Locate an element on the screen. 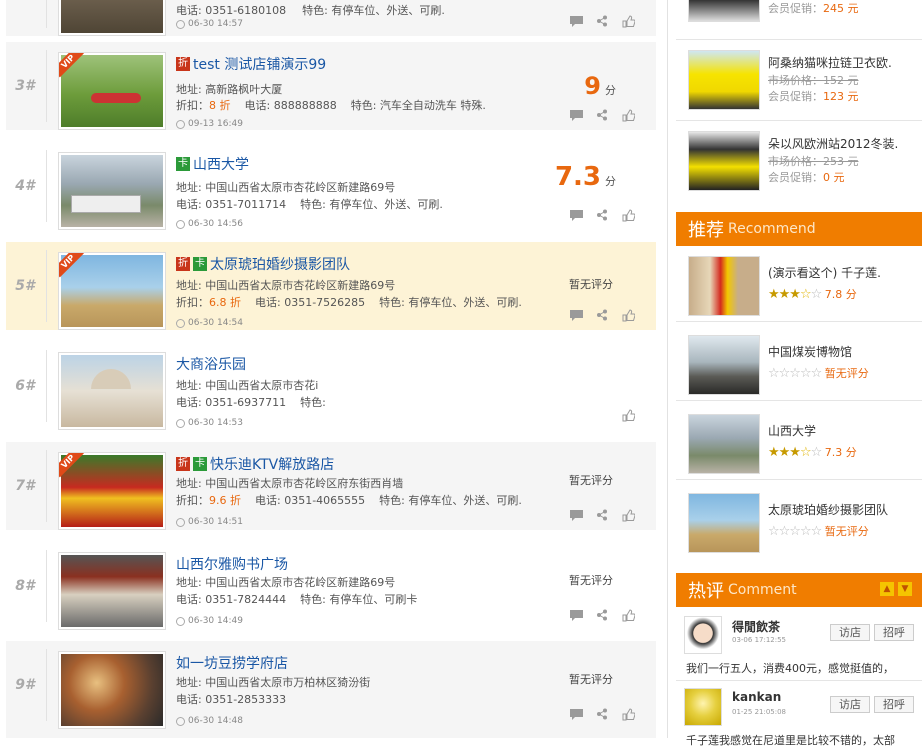 Image resolution: width=922 pixels, height=752 pixels. store-phone: 电话: 0351-7824444 is located at coordinates (231, 599).